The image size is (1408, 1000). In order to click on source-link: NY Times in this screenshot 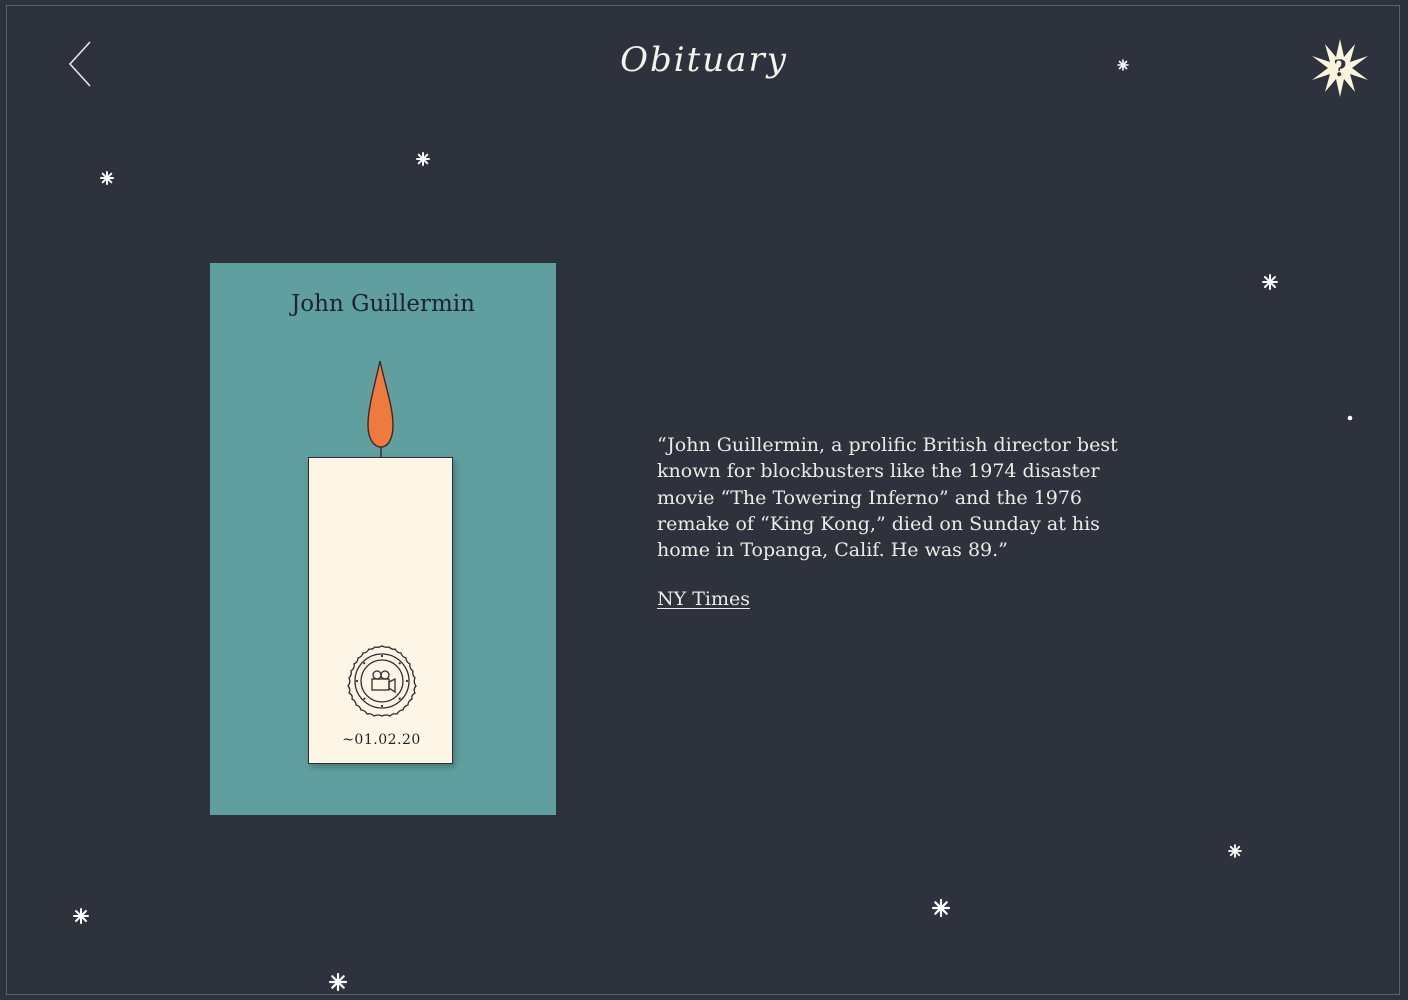, I will do `click(703, 599)`.